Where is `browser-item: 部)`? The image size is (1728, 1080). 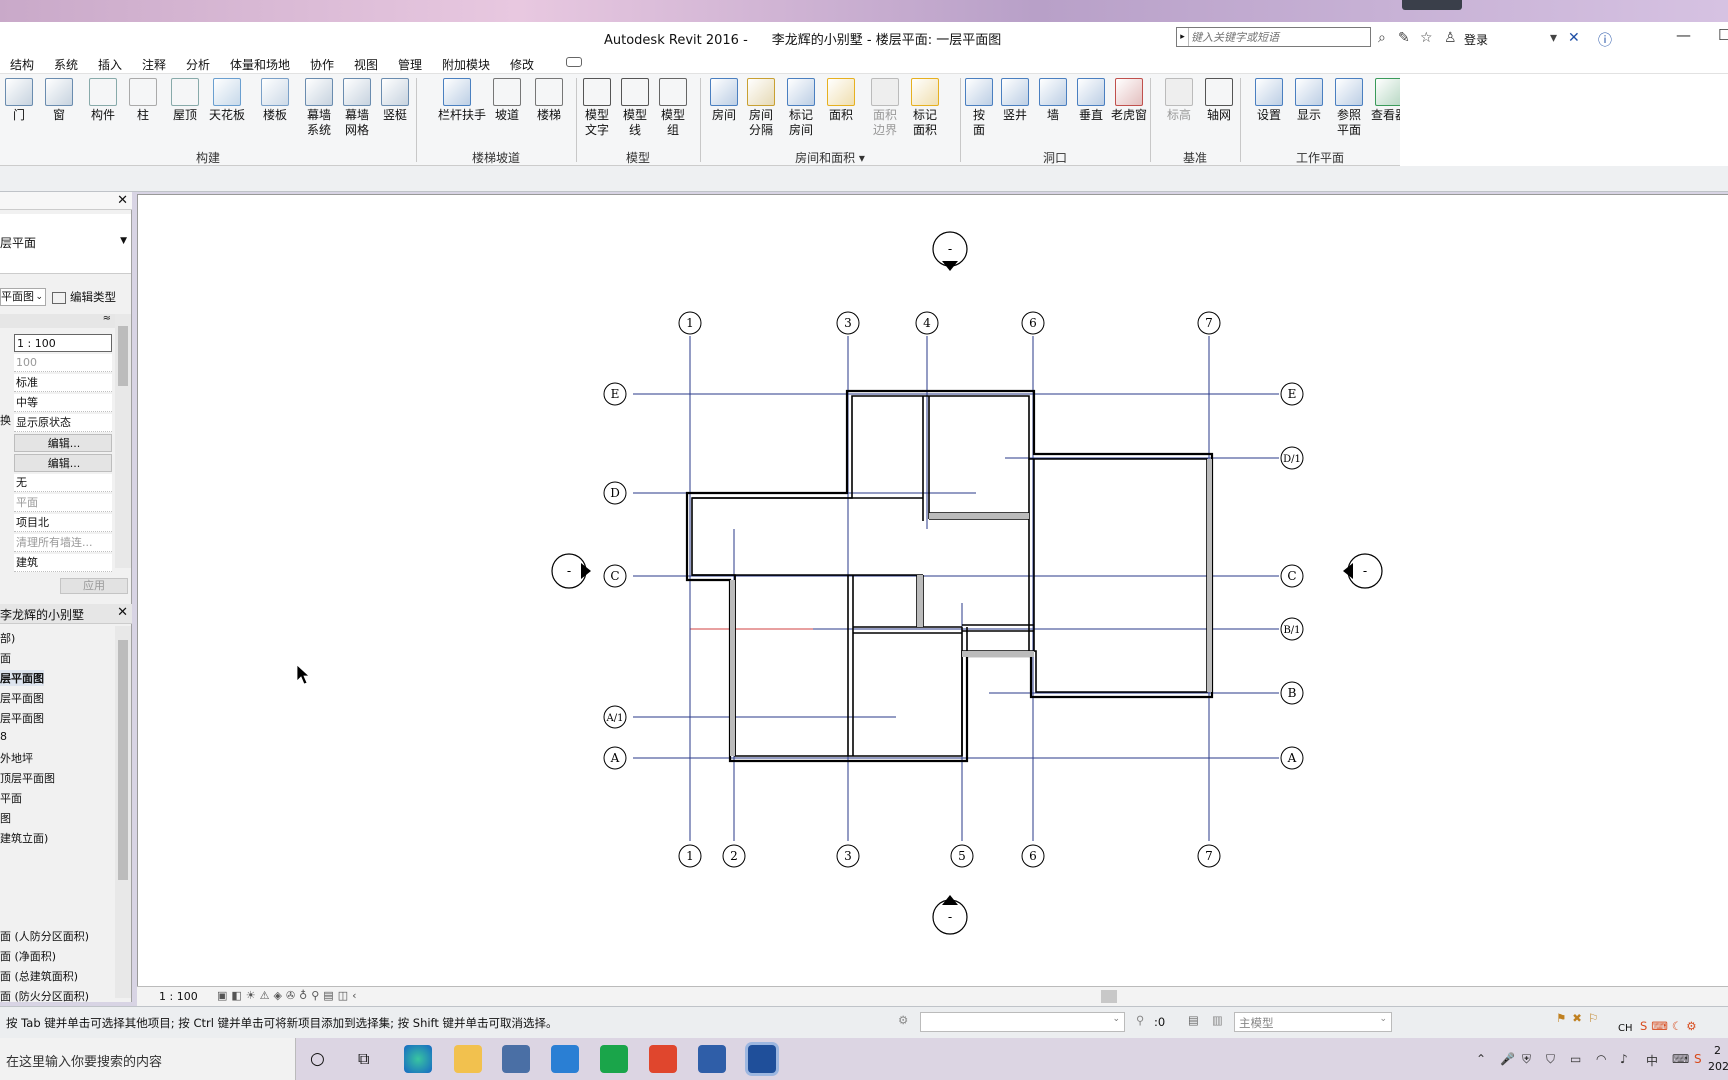
browser-item: 部) is located at coordinates (7, 638).